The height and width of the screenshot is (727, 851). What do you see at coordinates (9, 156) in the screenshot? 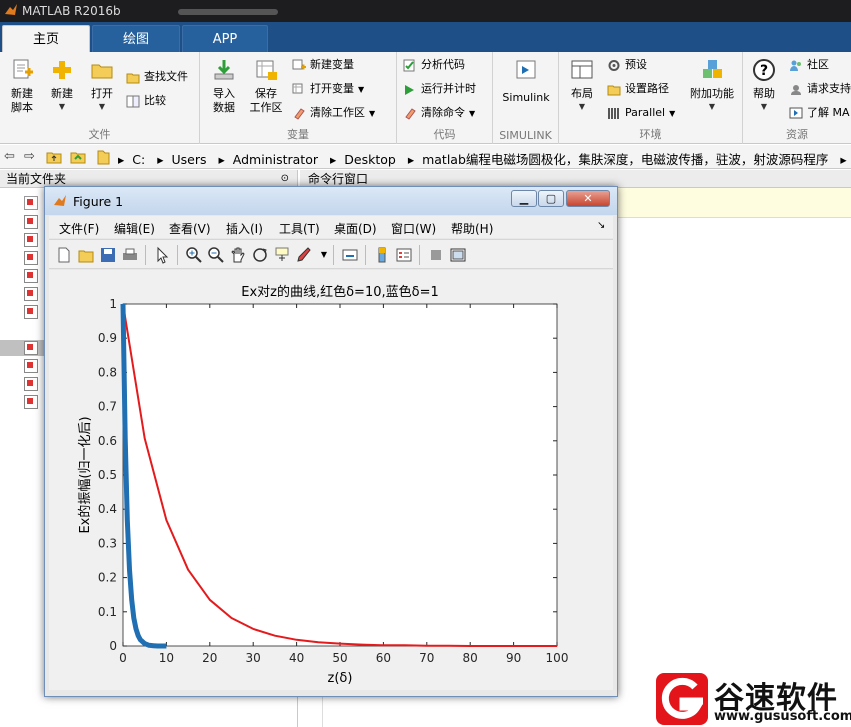
I see `back-arrow-icon: ⇦` at bounding box center [9, 156].